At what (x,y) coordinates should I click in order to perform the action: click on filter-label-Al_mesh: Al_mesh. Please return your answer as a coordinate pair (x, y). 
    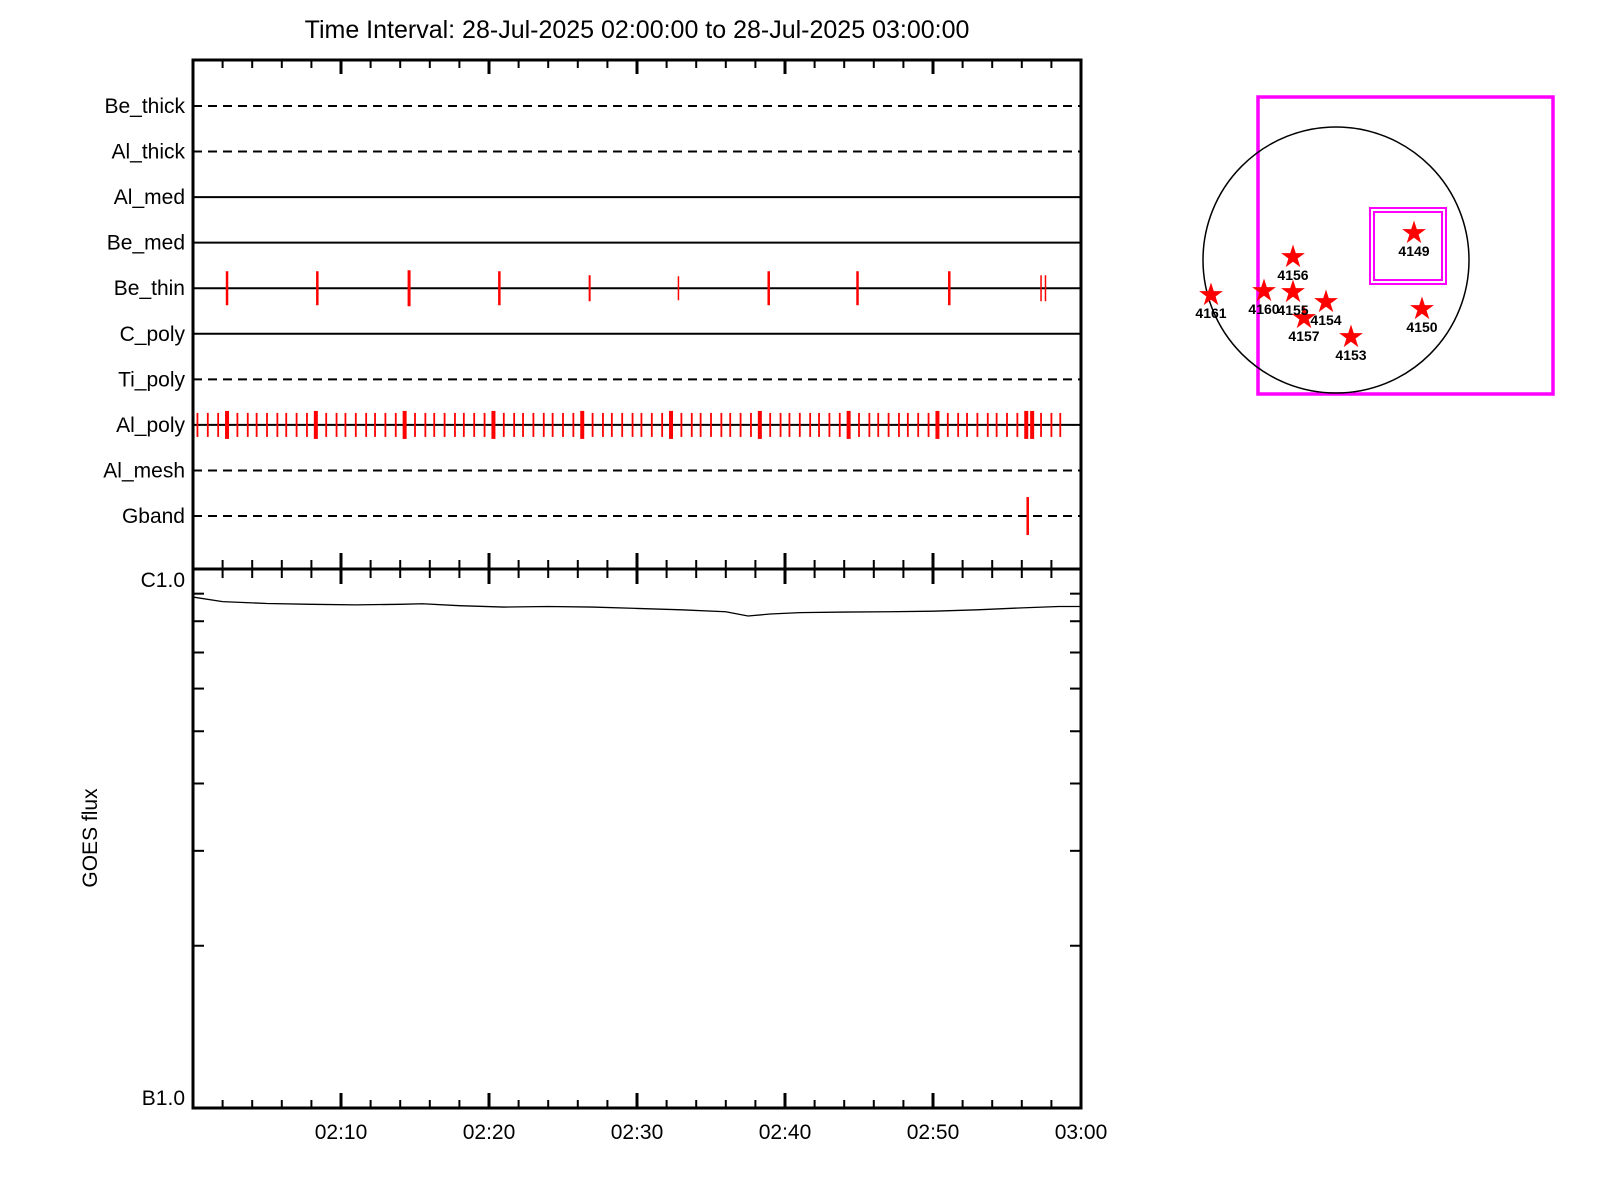
    Looking at the image, I should click on (144, 470).